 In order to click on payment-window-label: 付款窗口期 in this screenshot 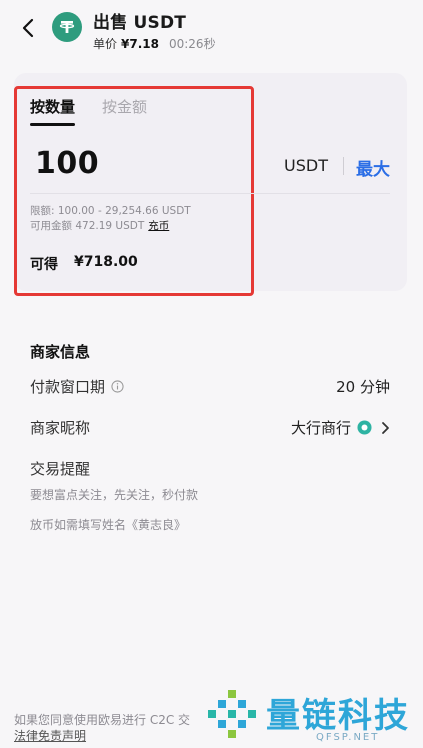, I will do `click(68, 387)`.